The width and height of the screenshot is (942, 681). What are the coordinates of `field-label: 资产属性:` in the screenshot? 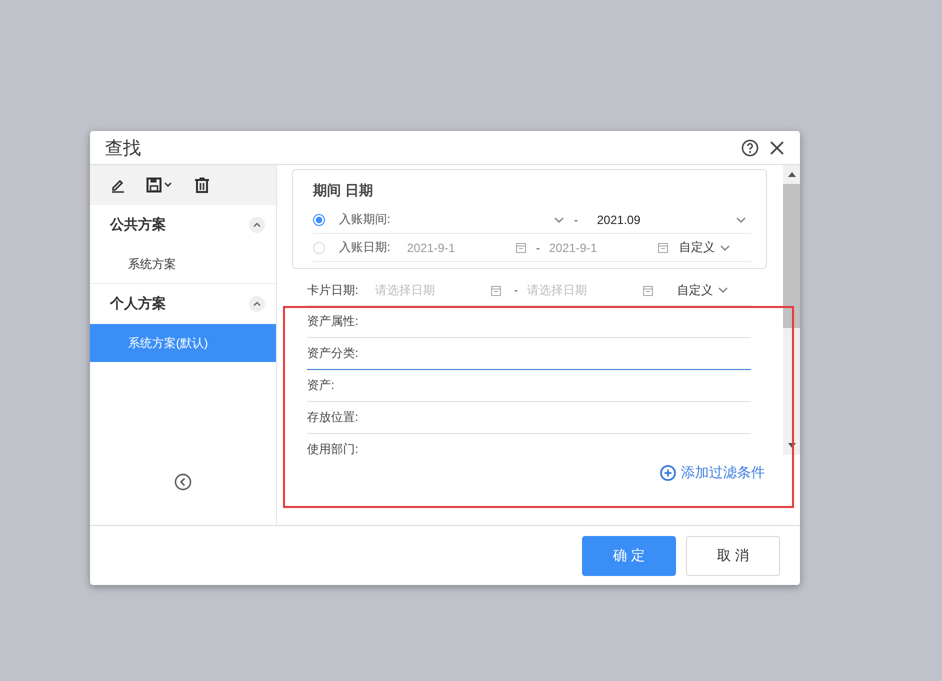 It's located at (332, 321).